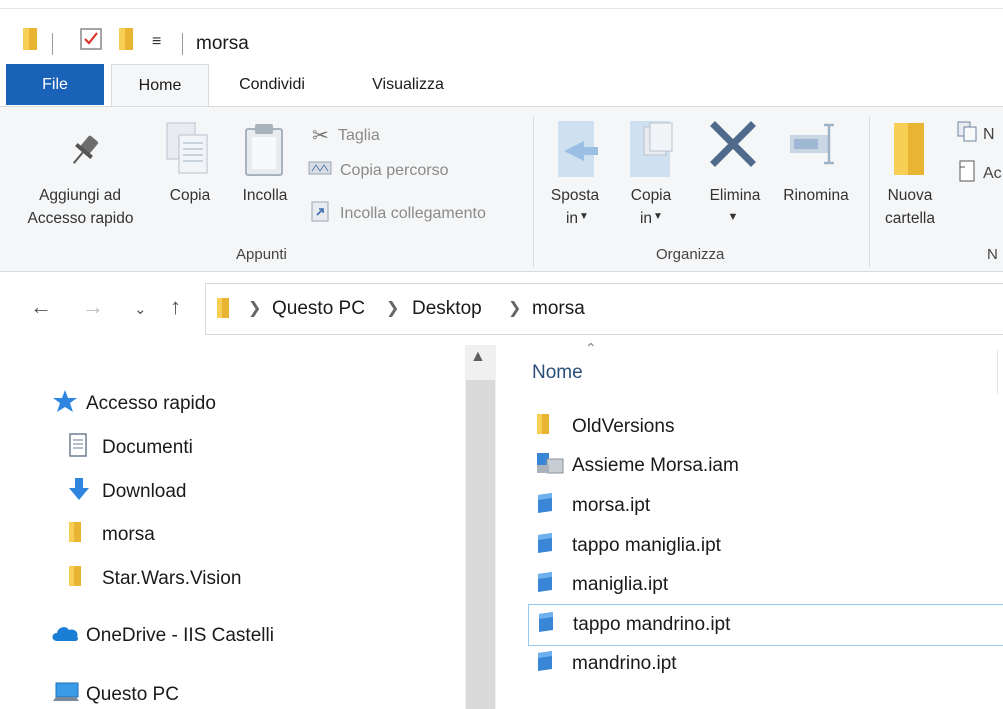 Image resolution: width=1003 pixels, height=709 pixels. Describe the element at coordinates (480, 544) in the screenshot. I see `nav-pane-scrollbar-thumb` at that location.